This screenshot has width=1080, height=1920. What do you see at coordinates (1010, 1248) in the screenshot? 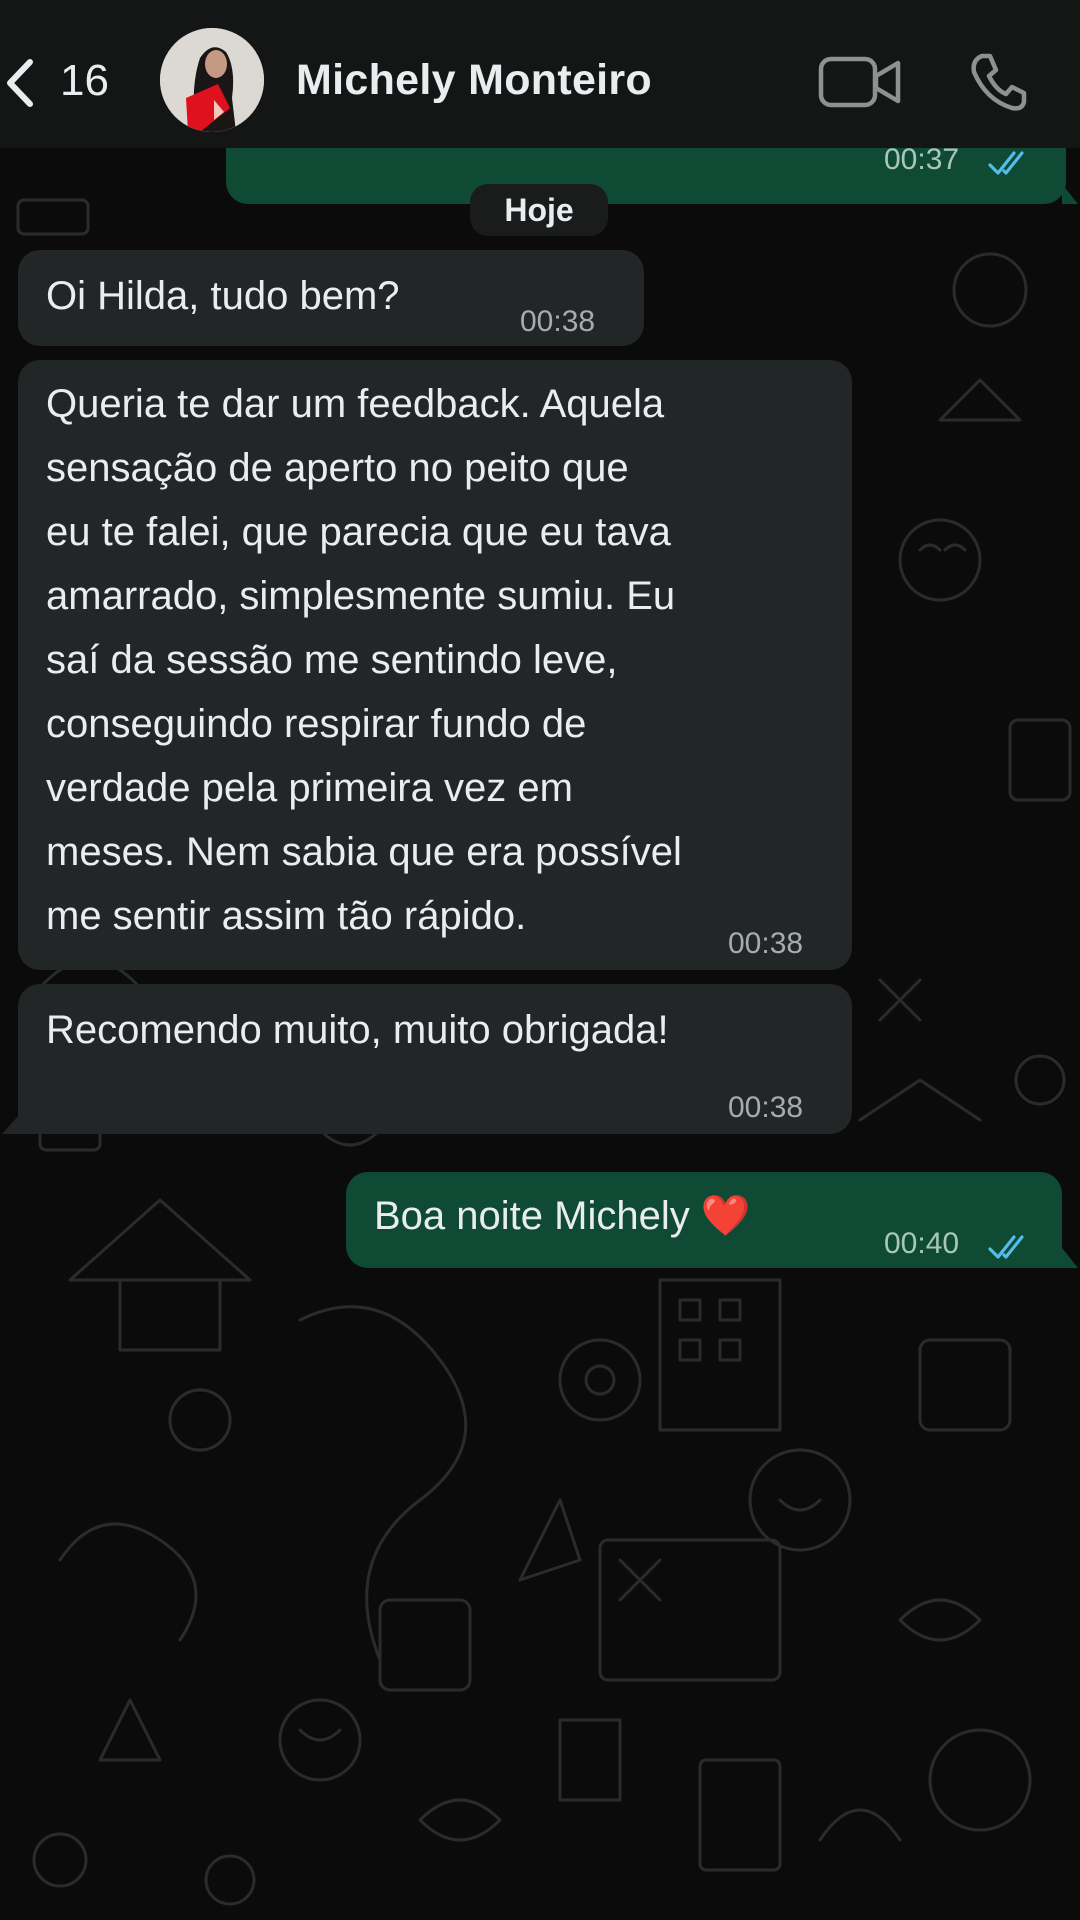
I see `double-check-icon` at bounding box center [1010, 1248].